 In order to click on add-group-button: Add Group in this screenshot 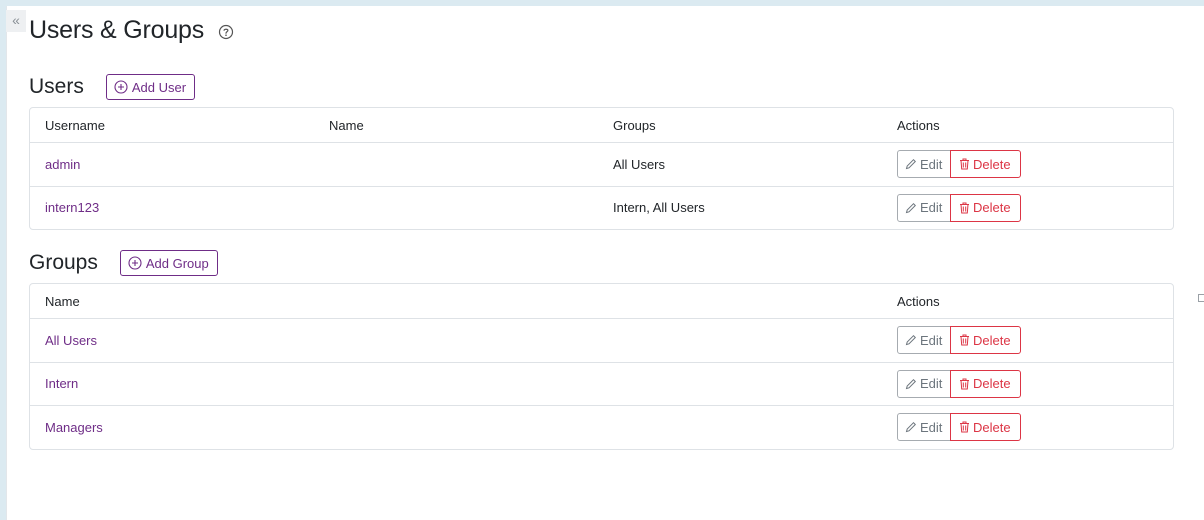, I will do `click(168, 263)`.